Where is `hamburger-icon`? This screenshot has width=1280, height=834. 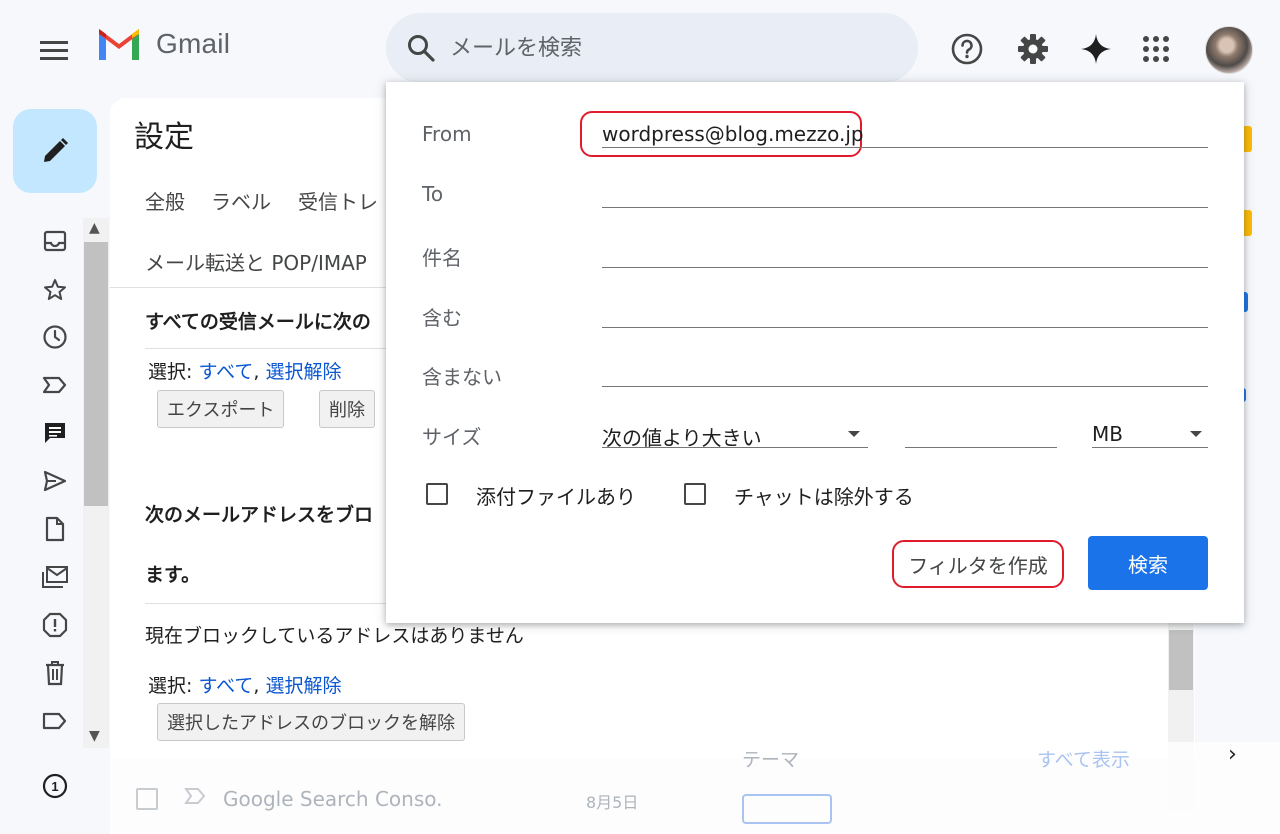
hamburger-icon is located at coordinates (54, 50).